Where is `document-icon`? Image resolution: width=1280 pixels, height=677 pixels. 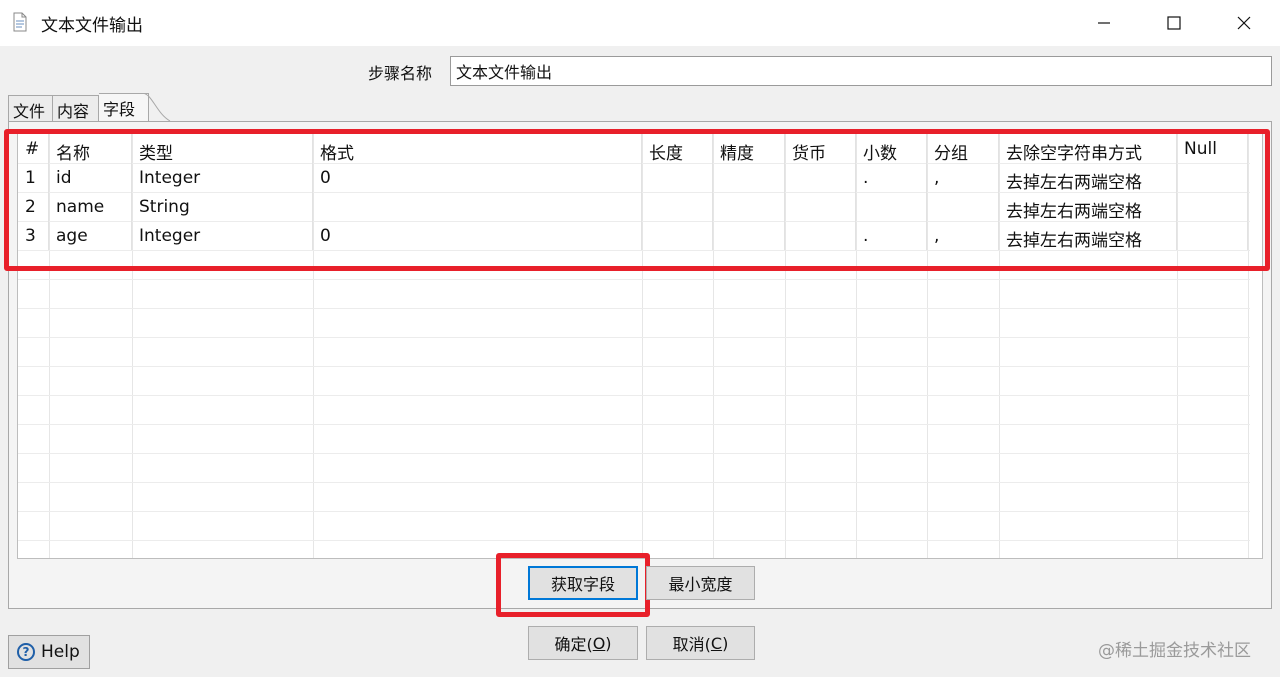
document-icon is located at coordinates (20, 22).